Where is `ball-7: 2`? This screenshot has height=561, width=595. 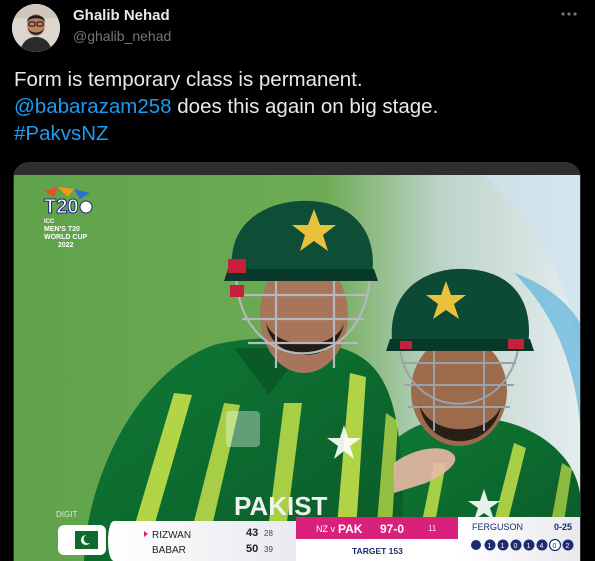
ball-7: 2 is located at coordinates (568, 546).